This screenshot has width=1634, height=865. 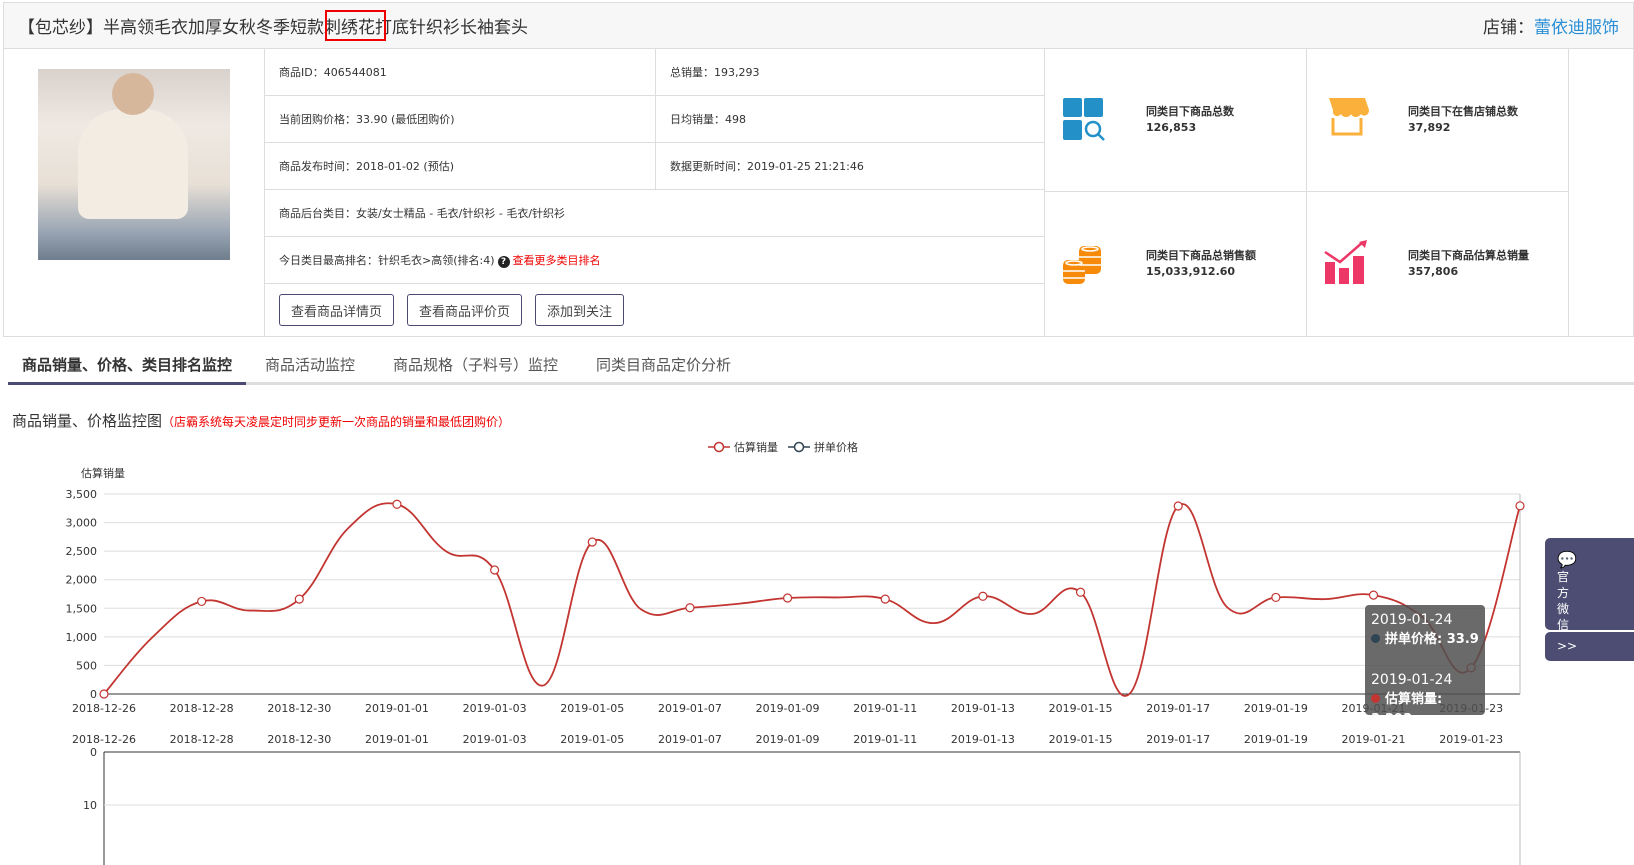 I want to click on update-time: 数据更新时间：2019-01-25 21:21:46, so click(x=767, y=166).